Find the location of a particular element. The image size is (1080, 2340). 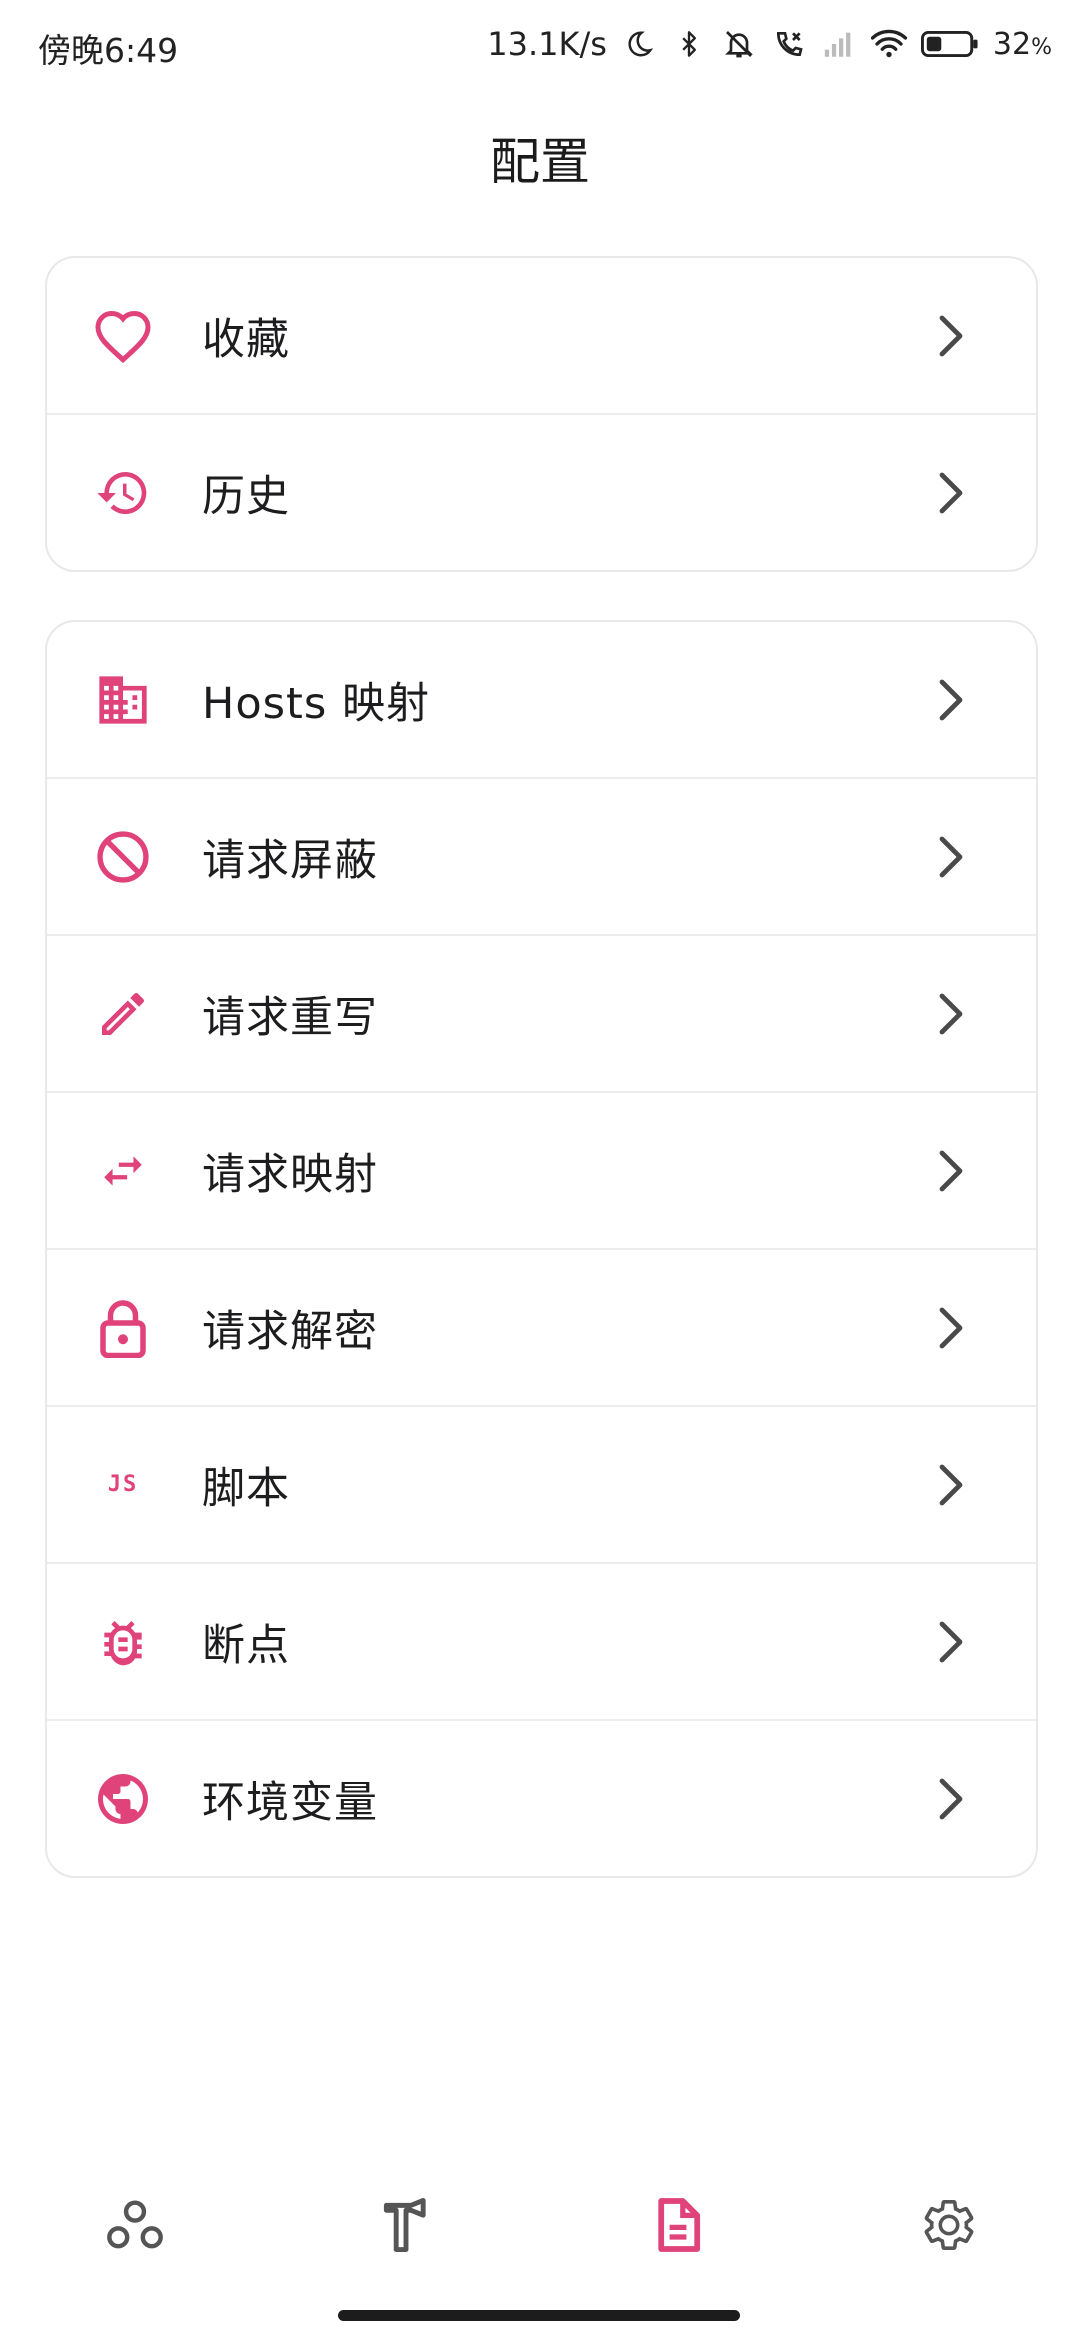

menu-item-label: 收藏 is located at coordinates (246, 339).